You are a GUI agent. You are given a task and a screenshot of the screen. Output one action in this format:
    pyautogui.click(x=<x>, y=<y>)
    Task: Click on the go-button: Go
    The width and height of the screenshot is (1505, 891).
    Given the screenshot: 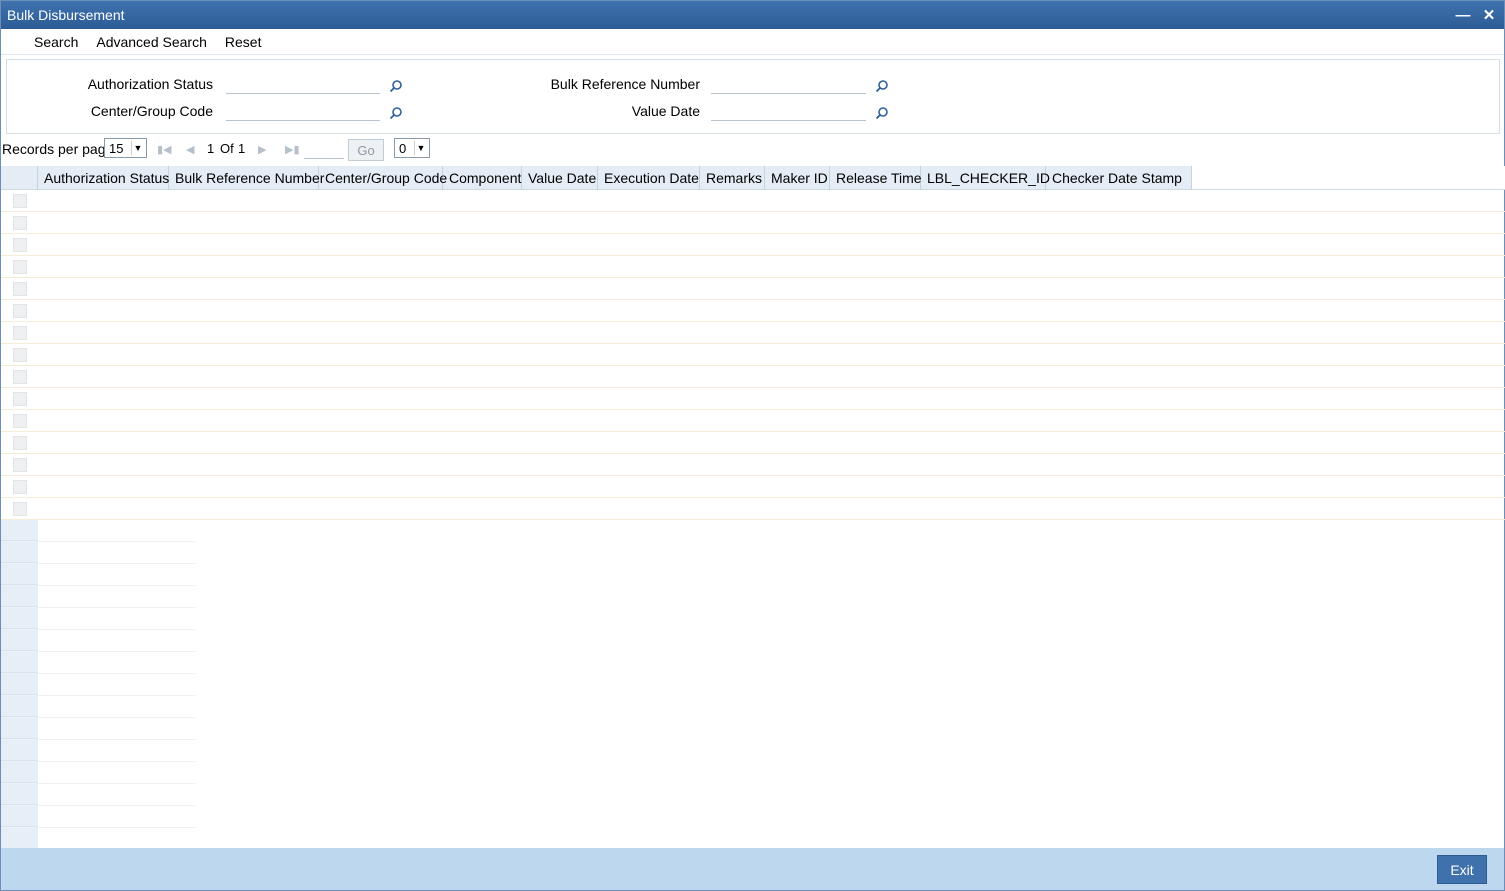 What is the action you would take?
    pyautogui.click(x=366, y=150)
    